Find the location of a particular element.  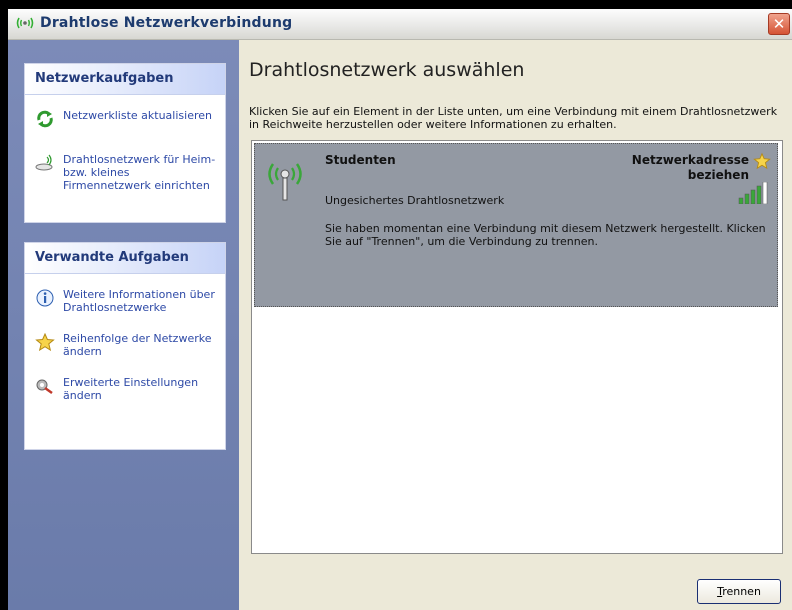

network-name: Studenten is located at coordinates (360, 160).